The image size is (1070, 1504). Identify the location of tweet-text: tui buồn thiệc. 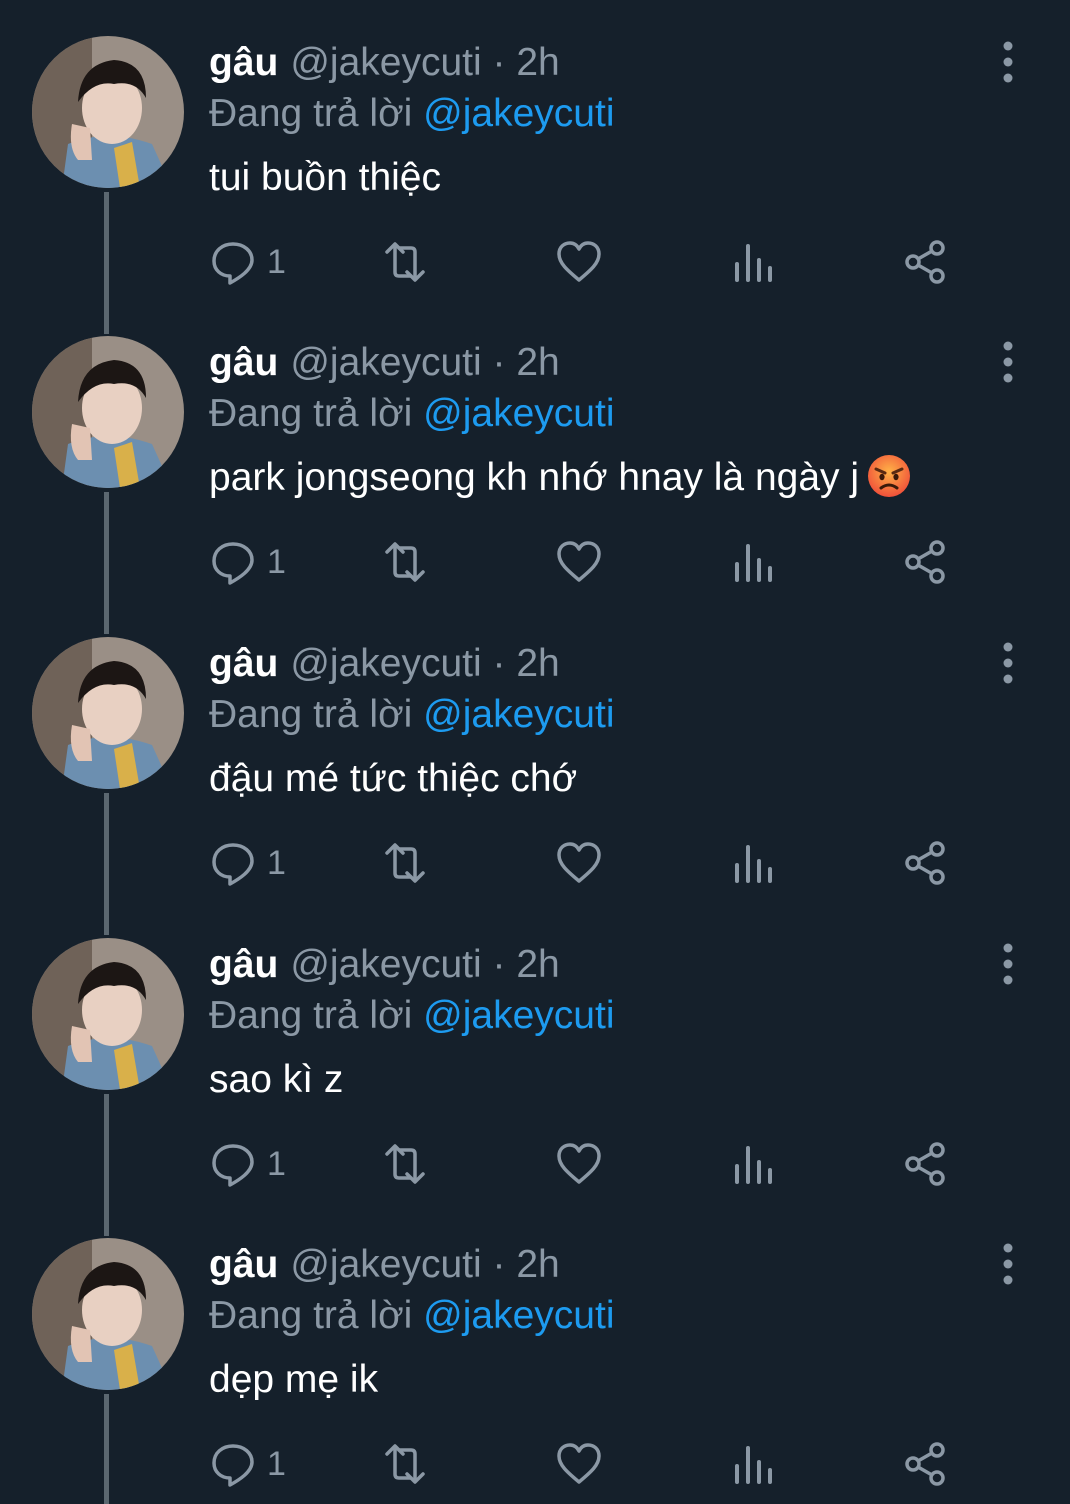
(325, 178).